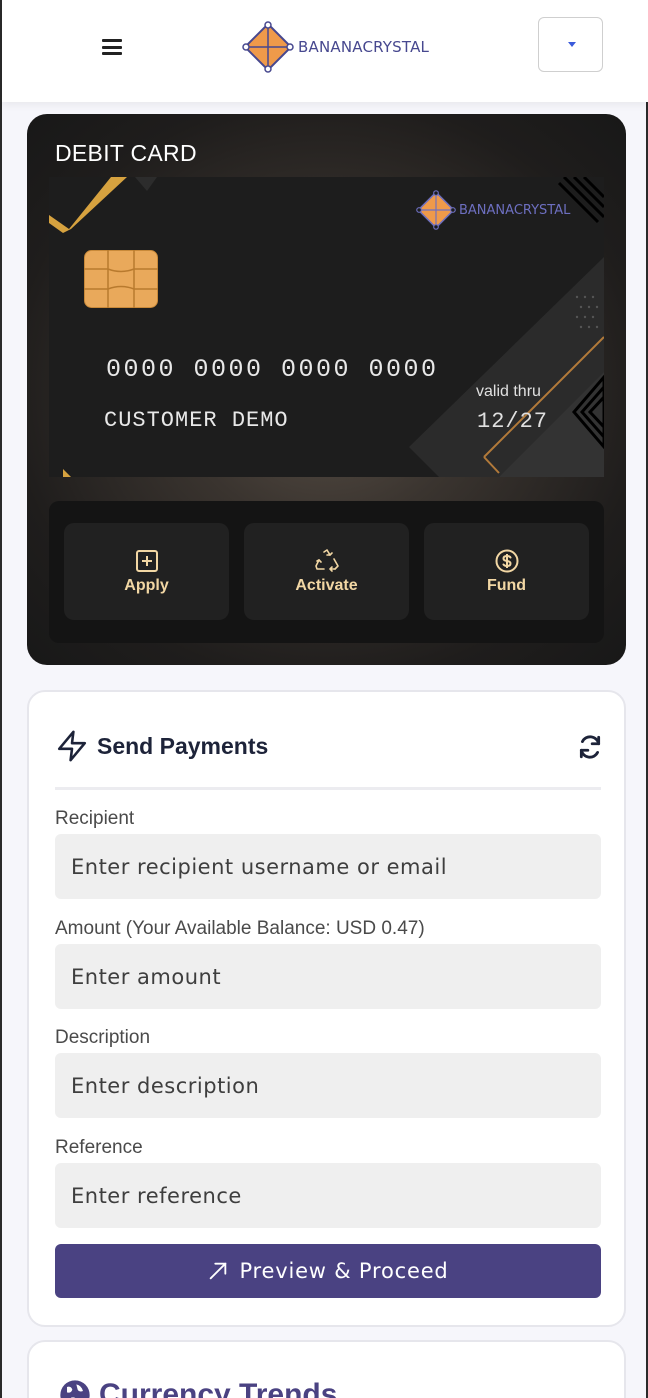 The width and height of the screenshot is (648, 1398). What do you see at coordinates (218, 1271) in the screenshot?
I see `arrow-up-right-icon` at bounding box center [218, 1271].